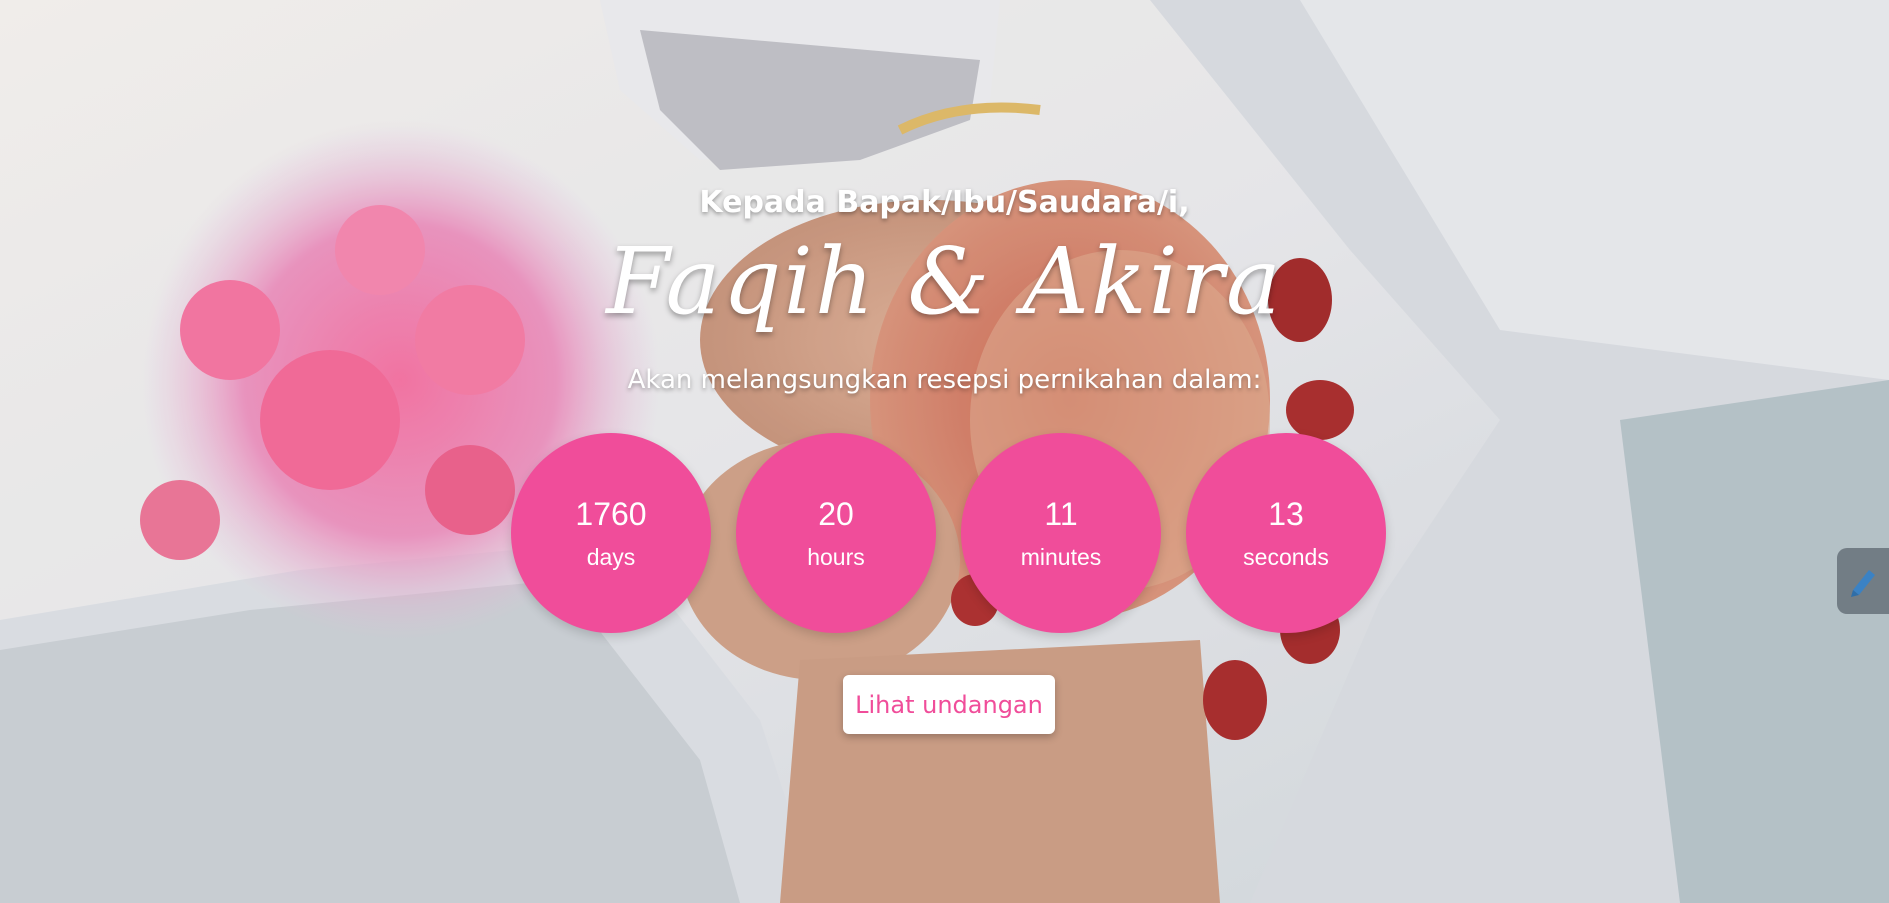 This screenshot has height=903, width=1889. What do you see at coordinates (948, 533) in the screenshot?
I see `countdown-timer: 1760 days 20 hours 11 minutes 13 seconds` at bounding box center [948, 533].